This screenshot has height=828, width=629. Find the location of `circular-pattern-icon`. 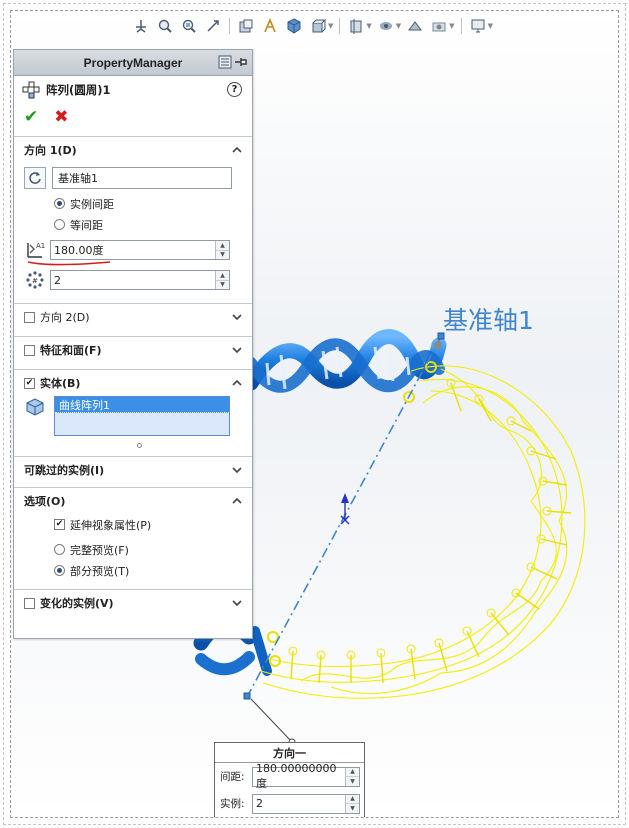

circular-pattern-icon is located at coordinates (31, 90).